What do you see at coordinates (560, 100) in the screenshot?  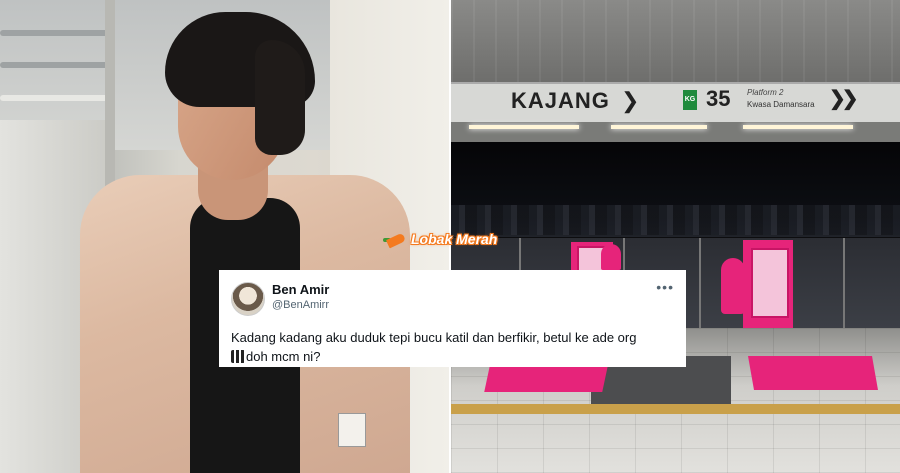 I see `station-name: KAJANG` at bounding box center [560, 100].